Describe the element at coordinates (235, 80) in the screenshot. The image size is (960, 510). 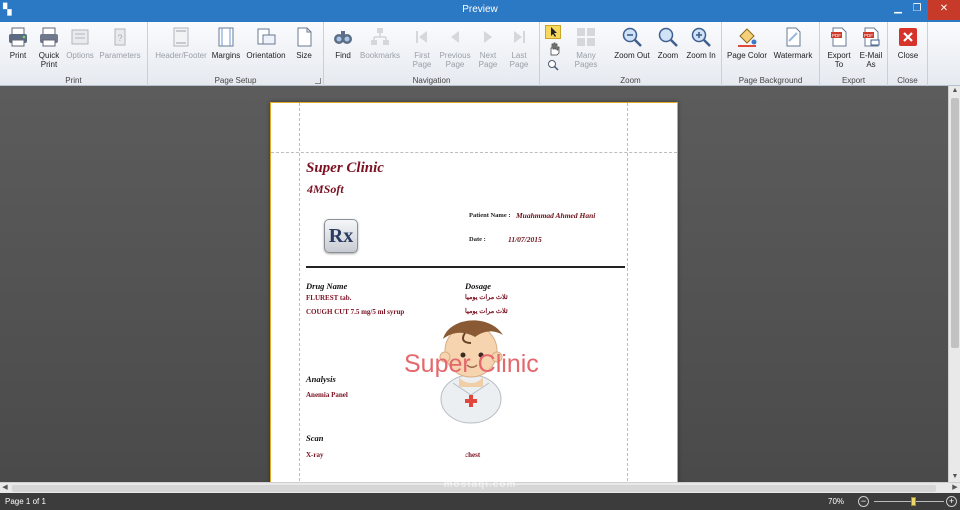
I see `page-setup-group-label: Page Setup` at that location.